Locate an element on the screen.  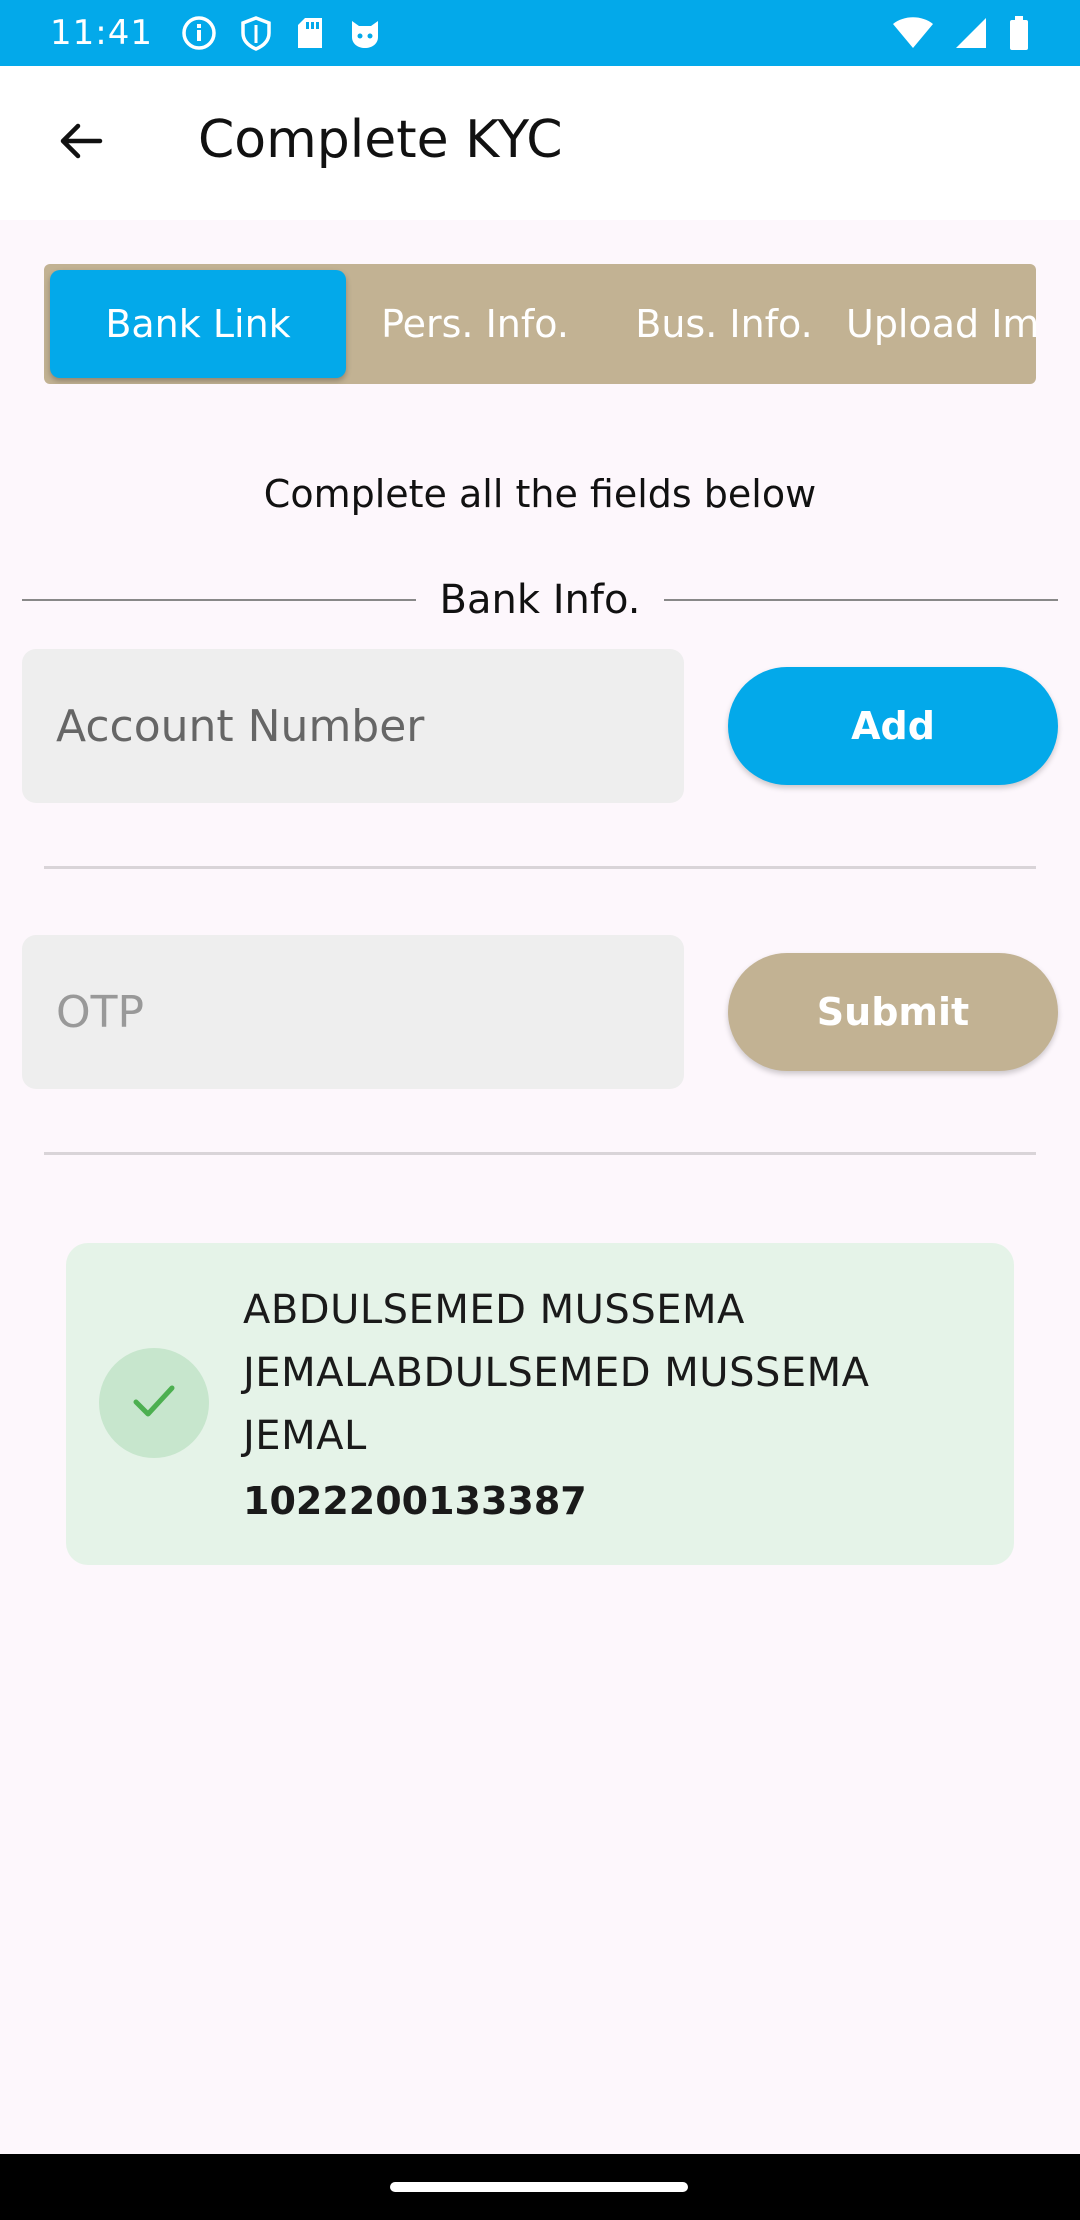
signal-icon is located at coordinates (971, 33).